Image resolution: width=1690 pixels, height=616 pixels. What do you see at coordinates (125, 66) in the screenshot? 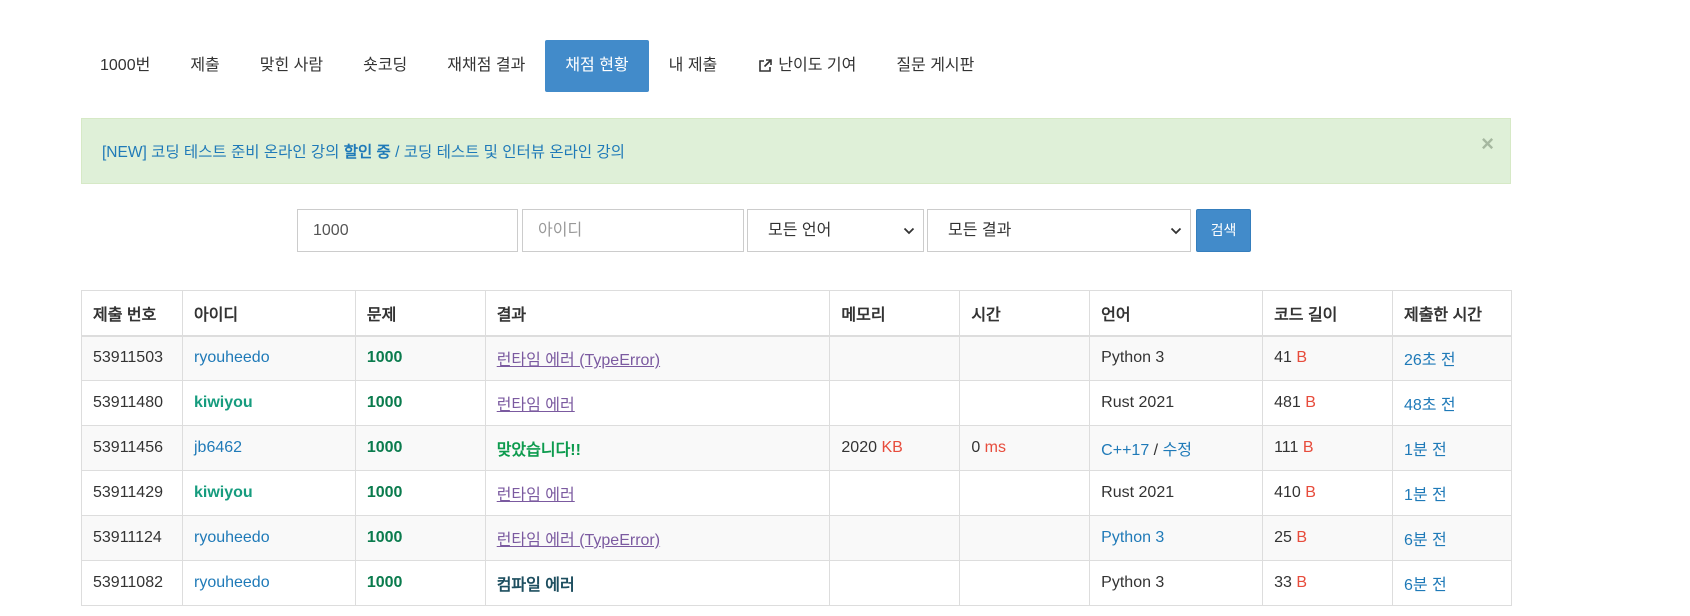
I see `tab-0: 1000번` at bounding box center [125, 66].